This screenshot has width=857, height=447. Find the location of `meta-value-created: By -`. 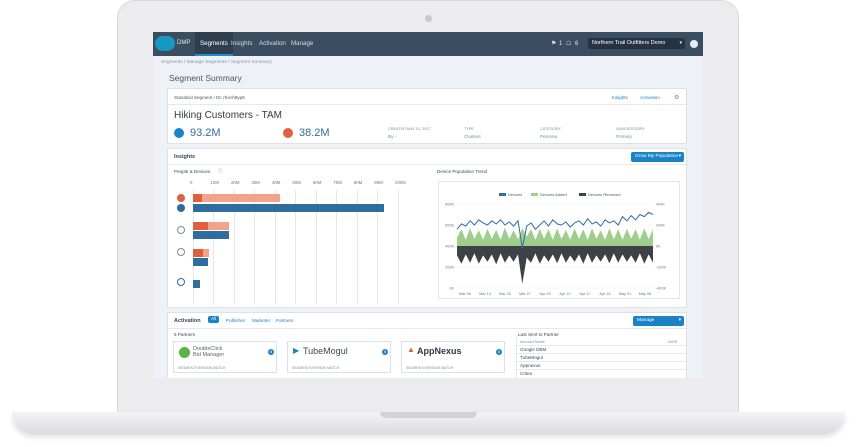

meta-value-created: By - is located at coordinates (392, 136).